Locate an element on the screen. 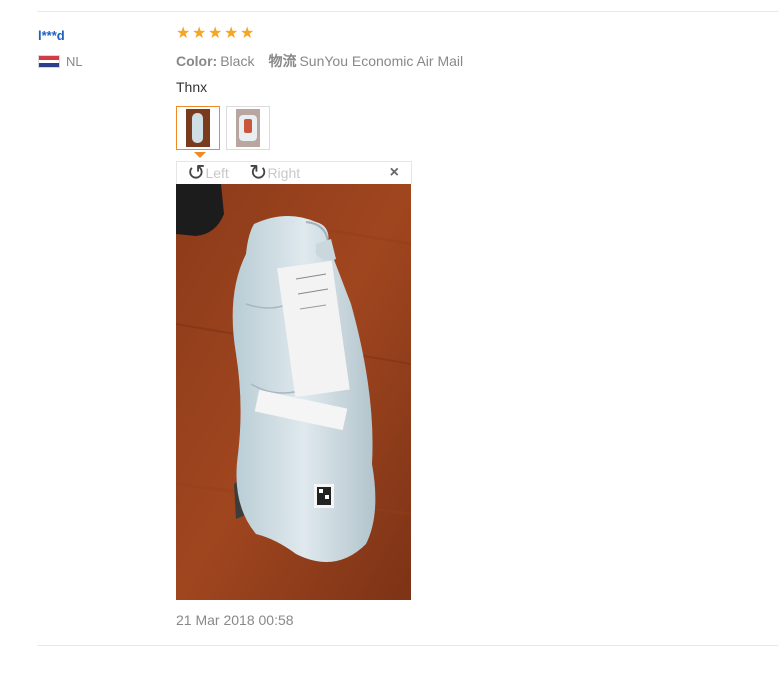 Image resolution: width=778 pixels, height=683 pixels. rotate-left-label: Left is located at coordinates (217, 173).